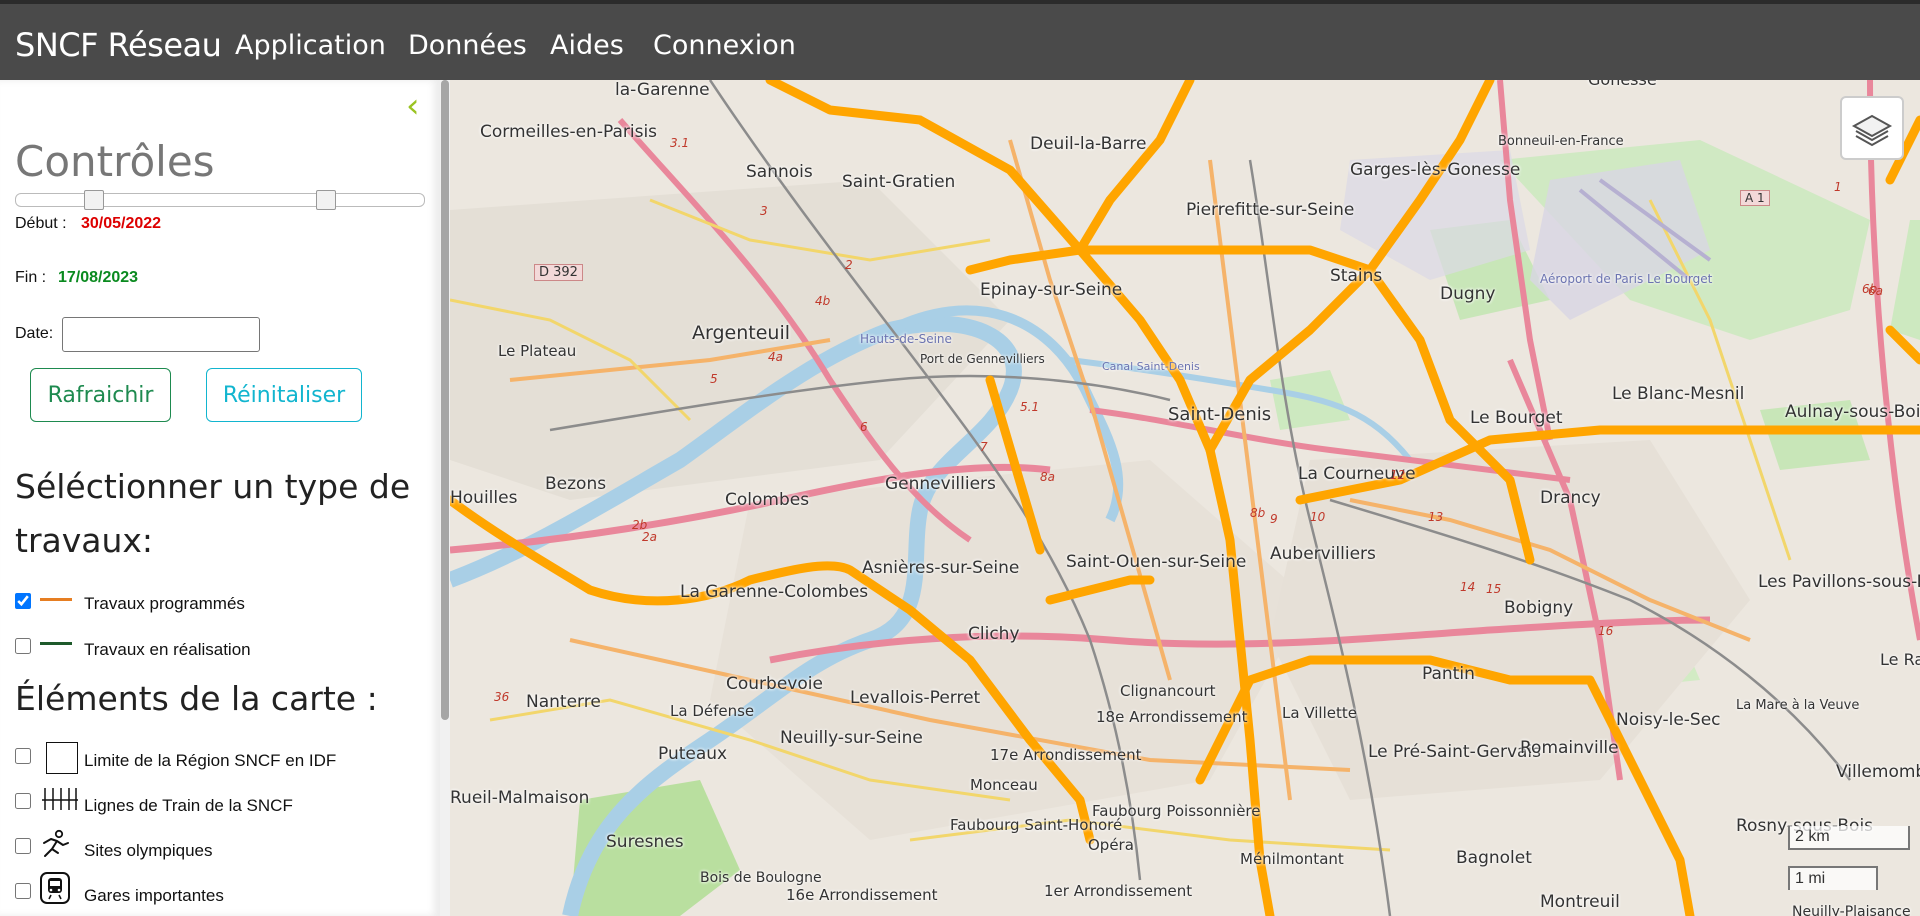  What do you see at coordinates (484, 498) in the screenshot?
I see `map-label: Houilles` at bounding box center [484, 498].